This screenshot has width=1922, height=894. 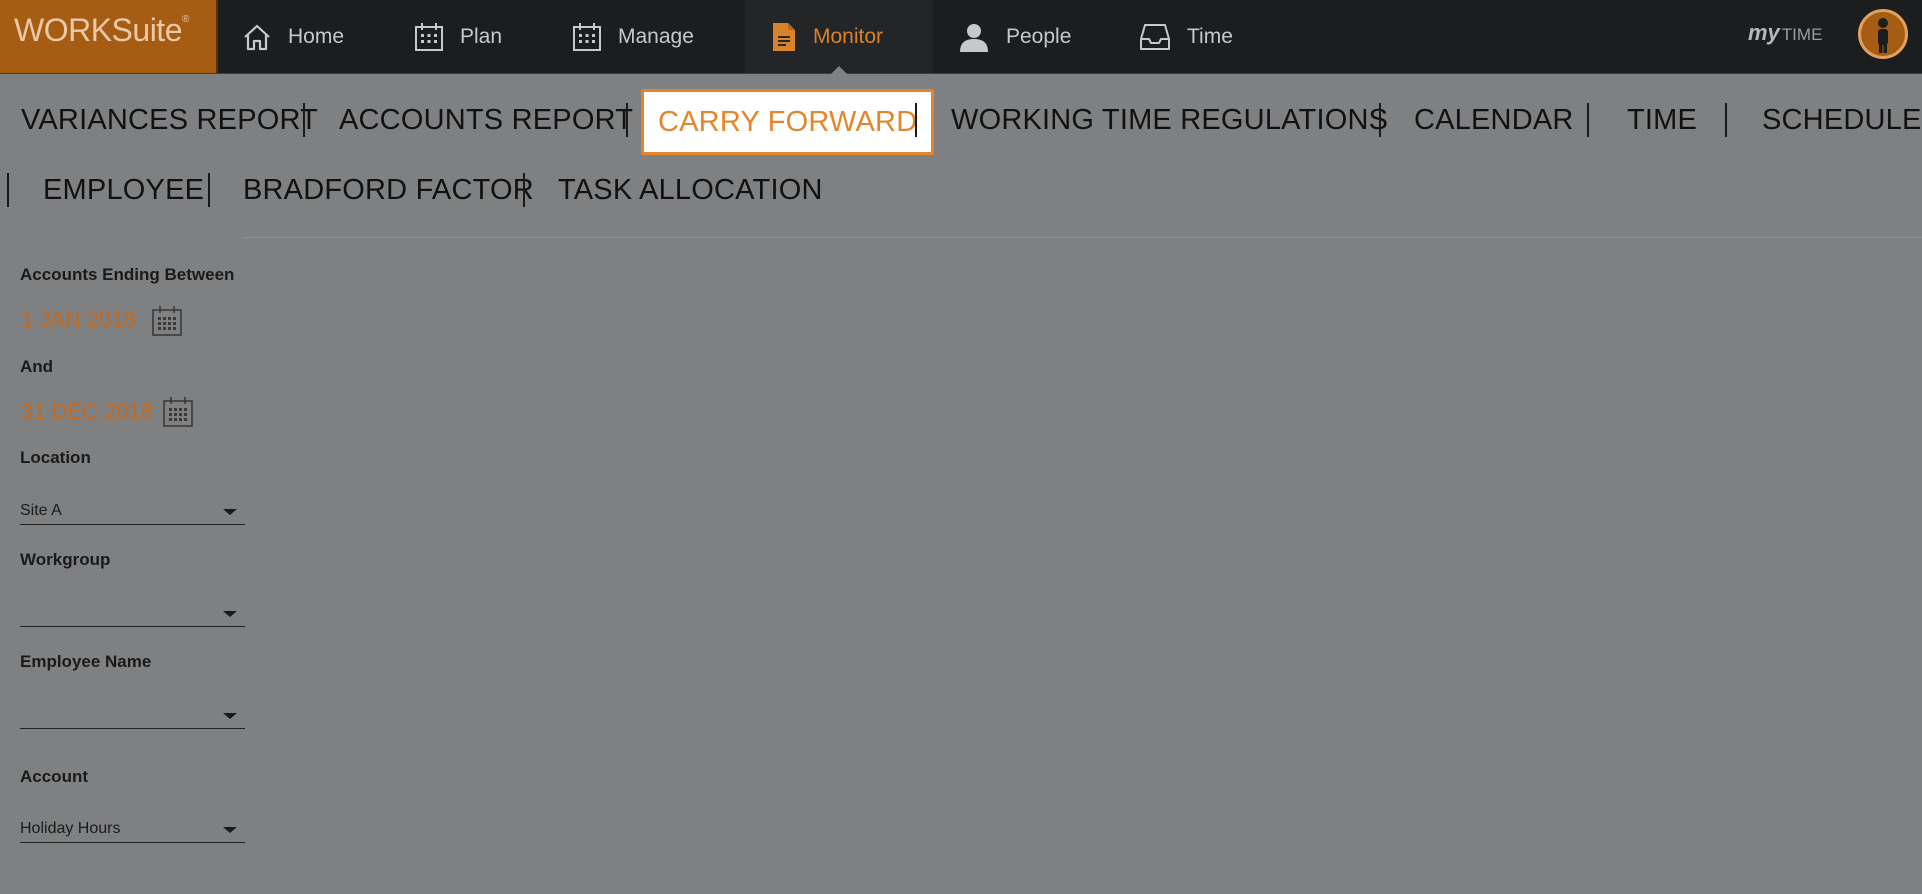 What do you see at coordinates (132, 509) in the screenshot?
I see `location-select: Site A` at bounding box center [132, 509].